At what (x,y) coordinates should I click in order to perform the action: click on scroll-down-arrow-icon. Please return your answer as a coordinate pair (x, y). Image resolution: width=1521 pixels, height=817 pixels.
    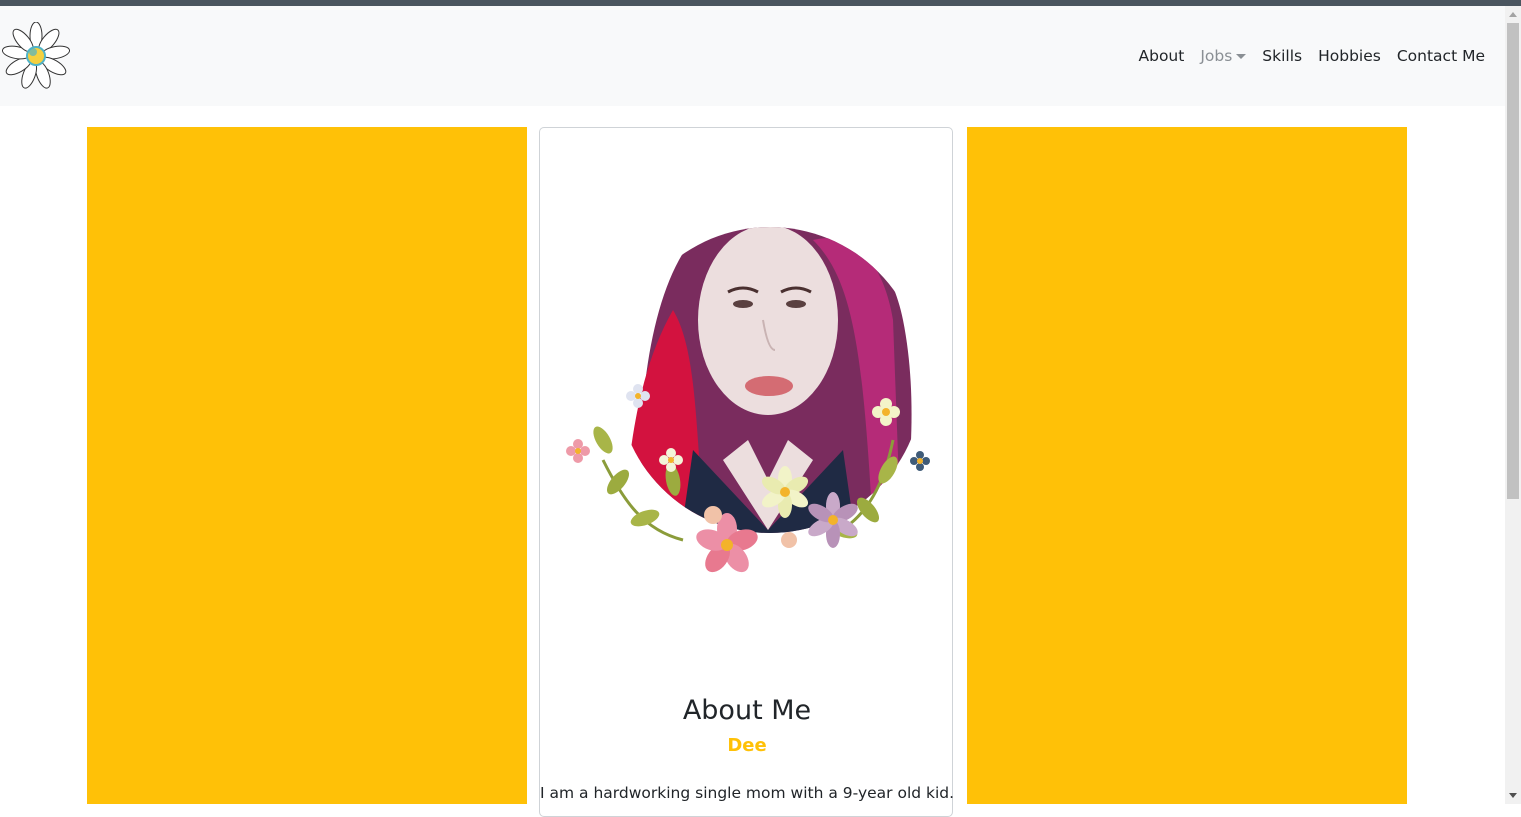
    Looking at the image, I should click on (1513, 795).